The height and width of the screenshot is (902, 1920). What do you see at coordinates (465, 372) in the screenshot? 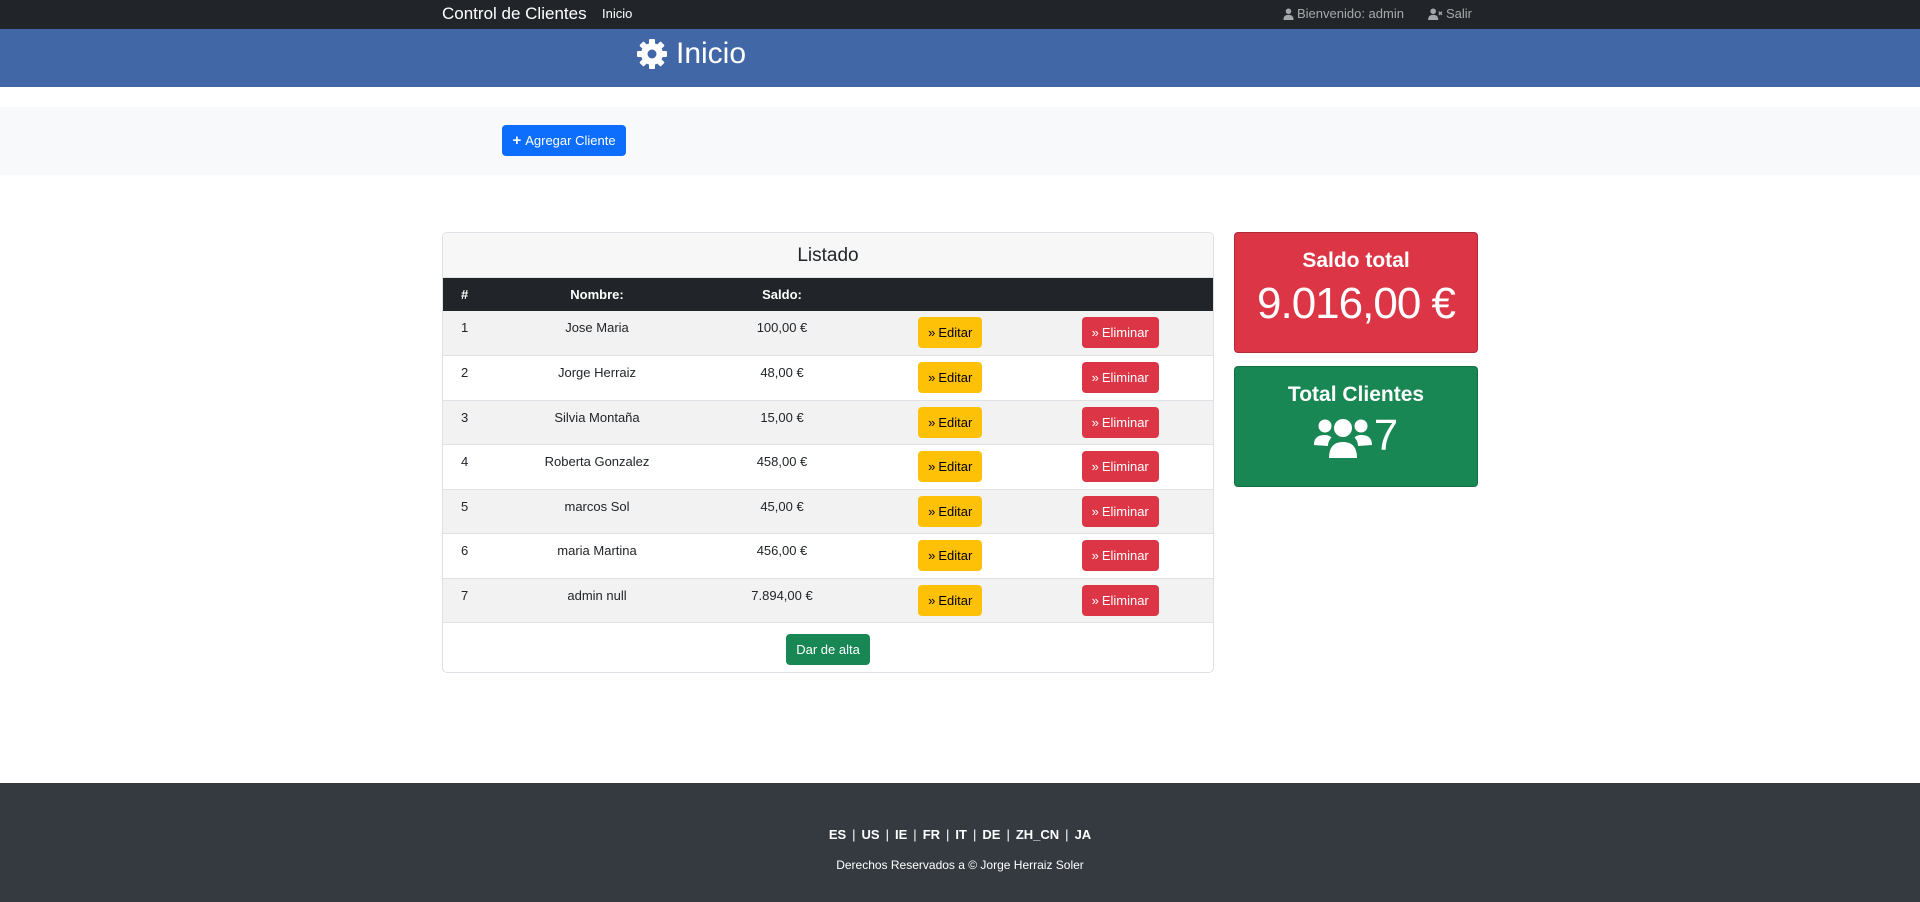
I see `row-id: 2` at bounding box center [465, 372].